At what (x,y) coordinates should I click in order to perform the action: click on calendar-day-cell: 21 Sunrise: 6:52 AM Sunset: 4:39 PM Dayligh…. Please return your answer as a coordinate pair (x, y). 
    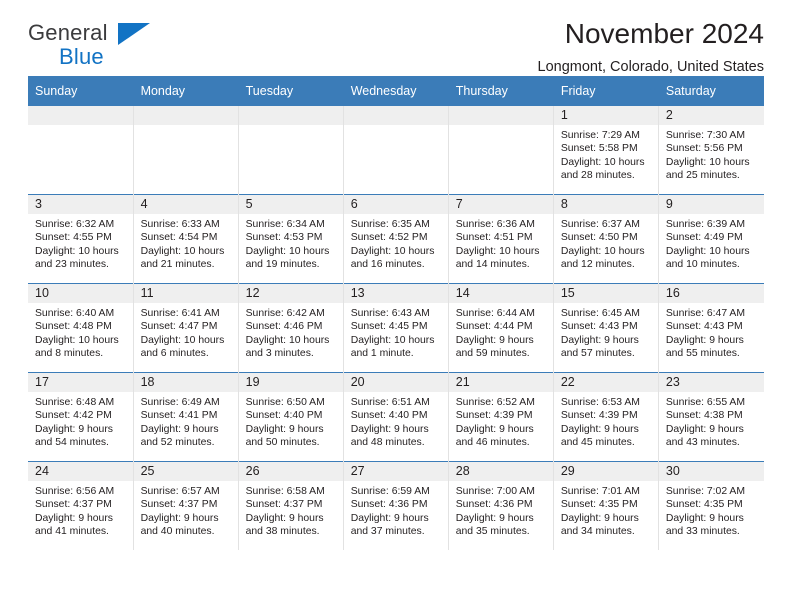
    Looking at the image, I should click on (501, 417).